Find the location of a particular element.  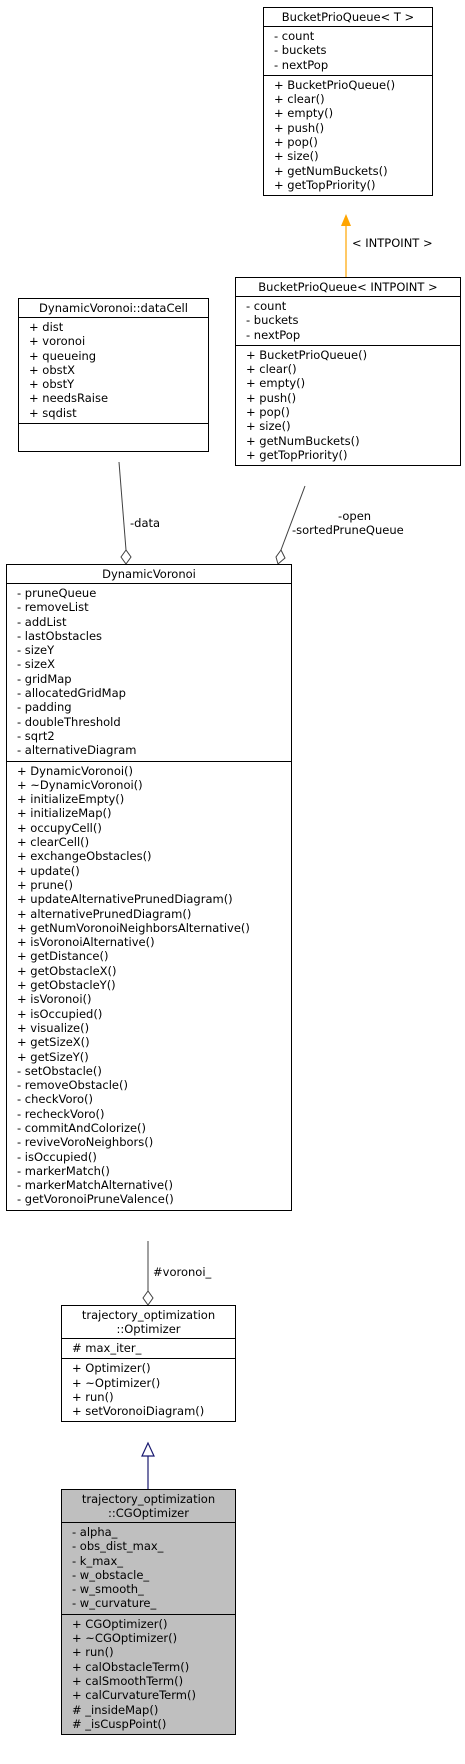

attribute-item: - sizeY is located at coordinates (36, 650).